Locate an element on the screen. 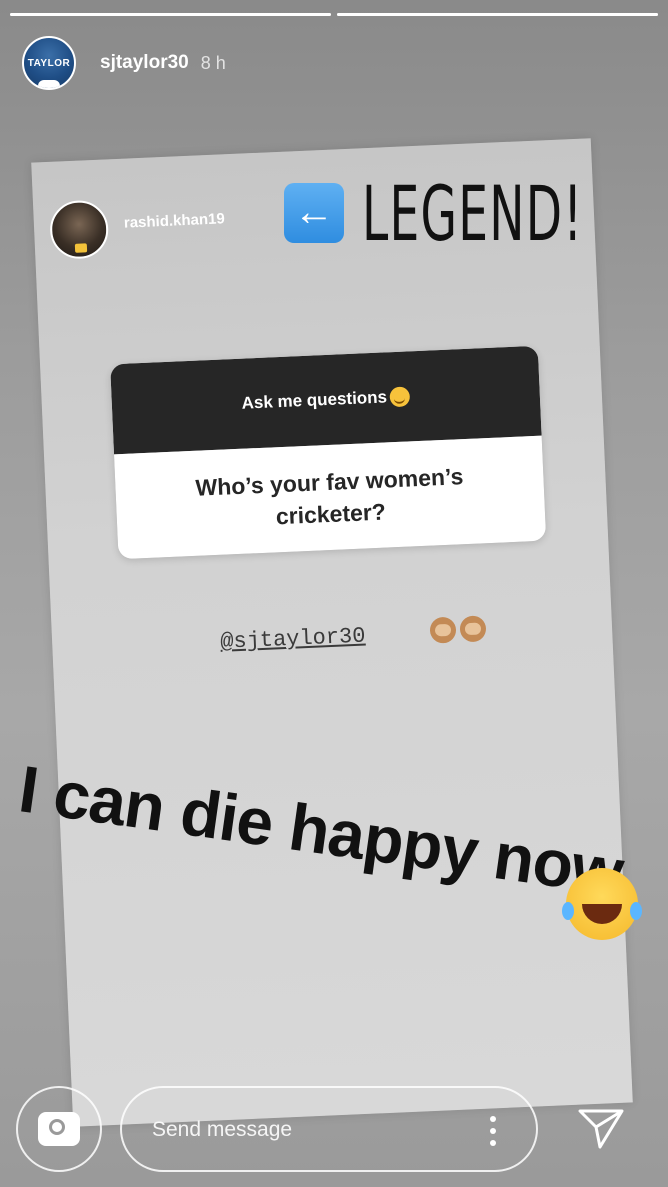  see-no-evil-monkeys is located at coordinates (458, 629).